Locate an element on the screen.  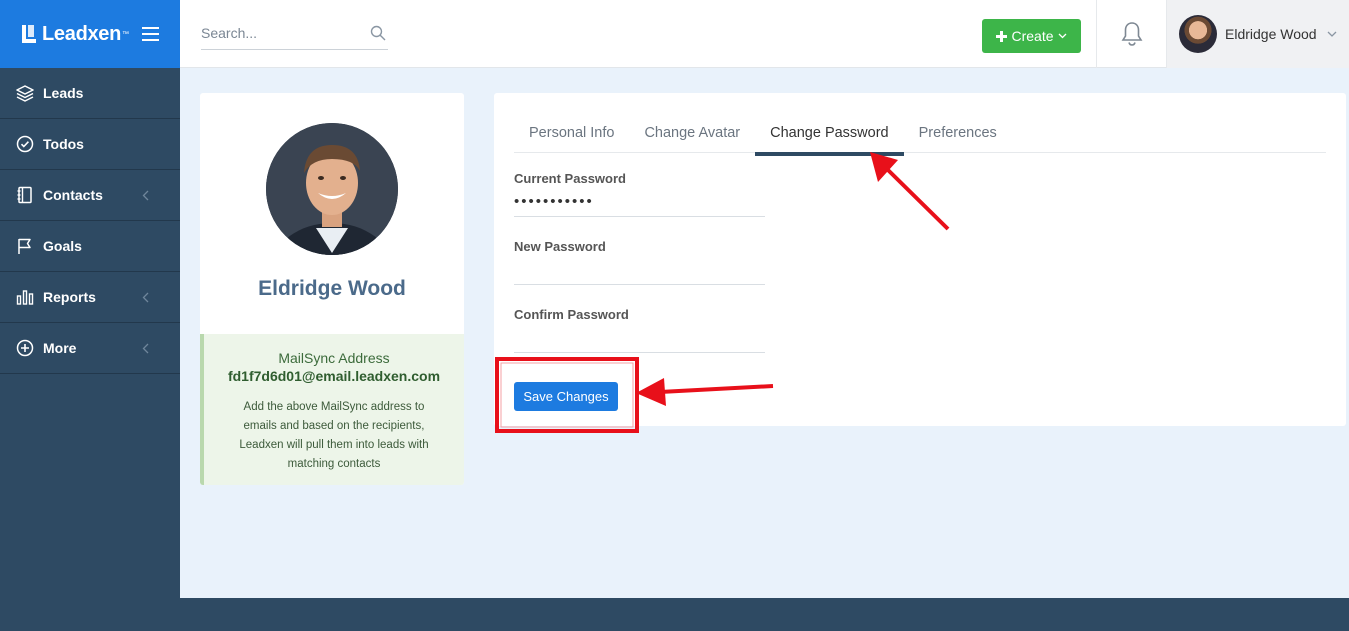
sidebar-item-label: Goals is located at coordinates (62, 246).